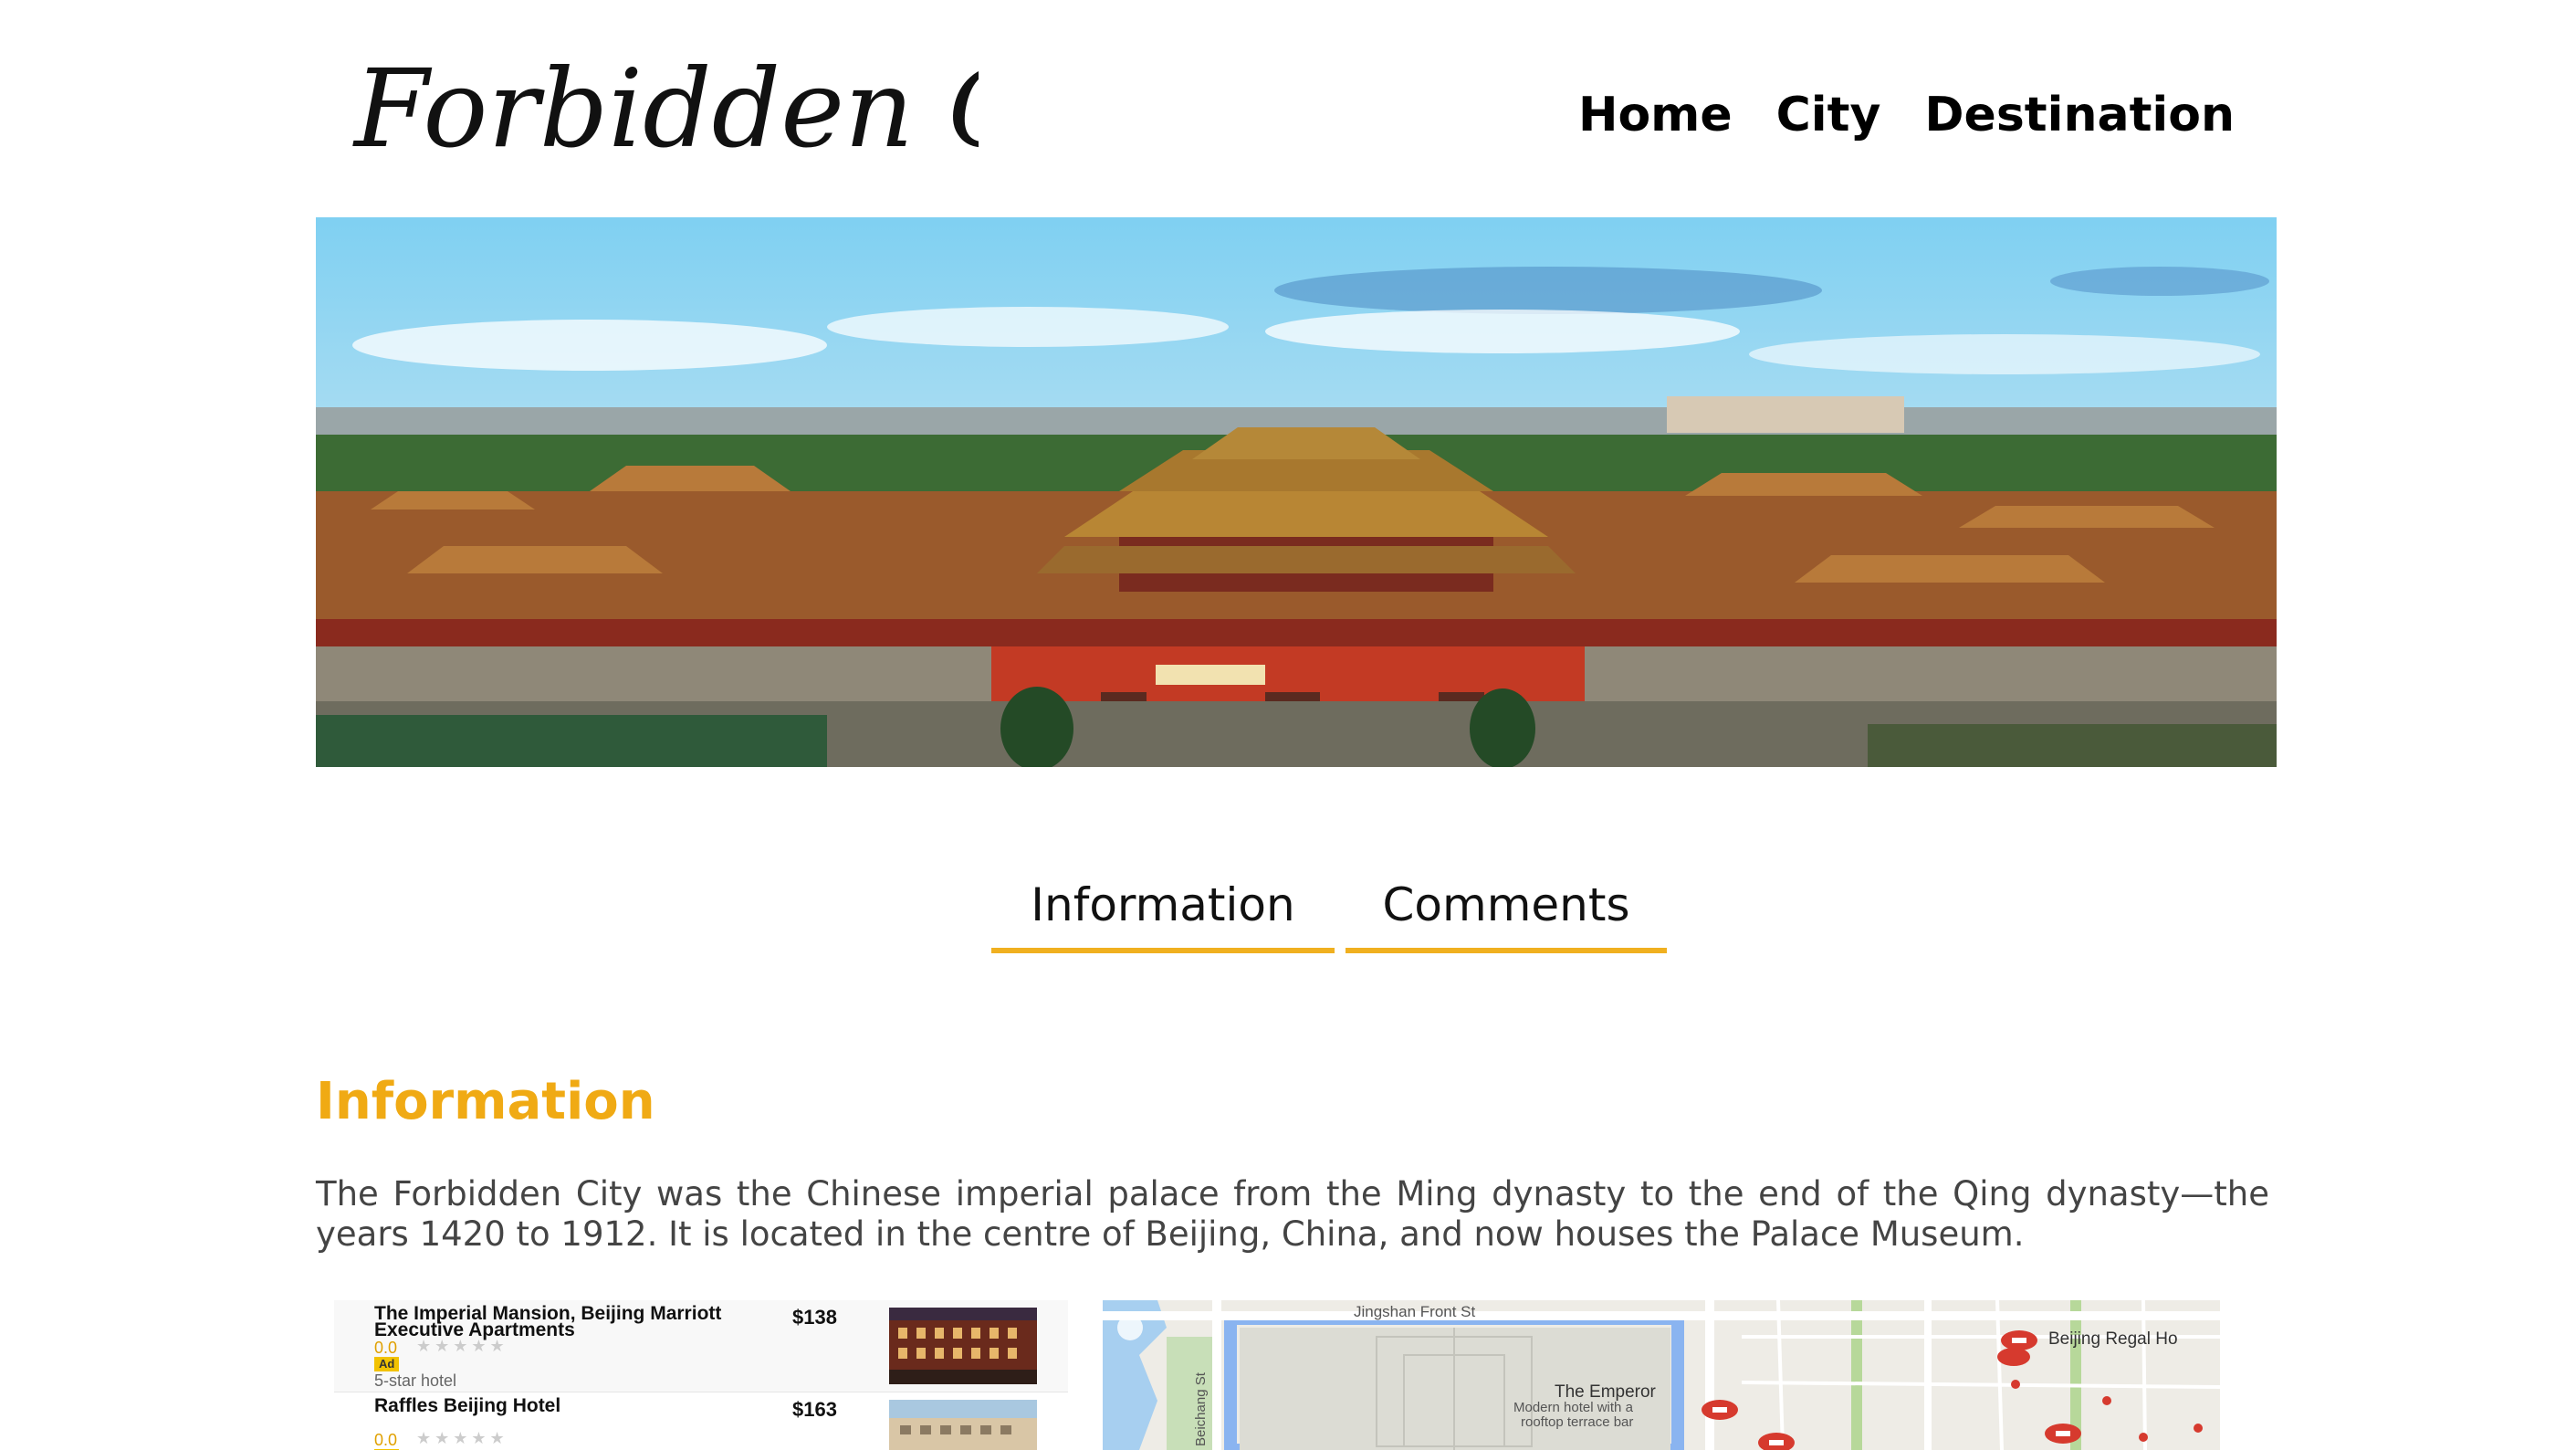 The image size is (2576, 1450). Describe the element at coordinates (416, 1380) in the screenshot. I see `hotel-class: 5-star hotel` at that location.